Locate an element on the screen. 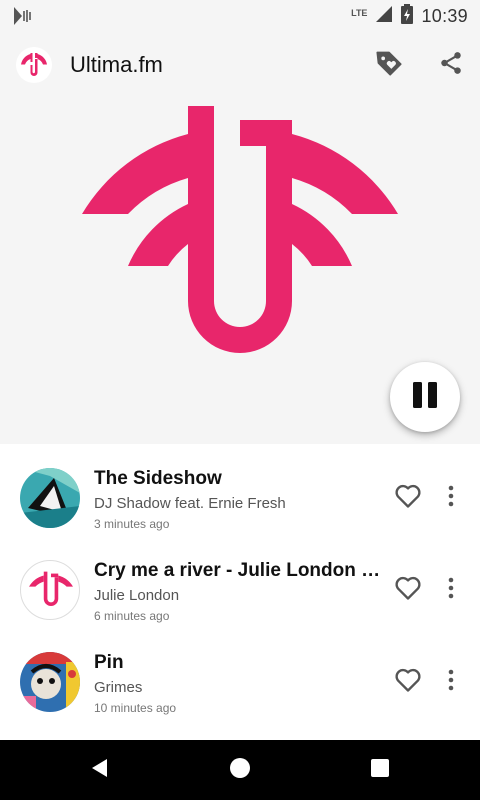 The width and height of the screenshot is (480, 800). pause-icon is located at coordinates (425, 397).